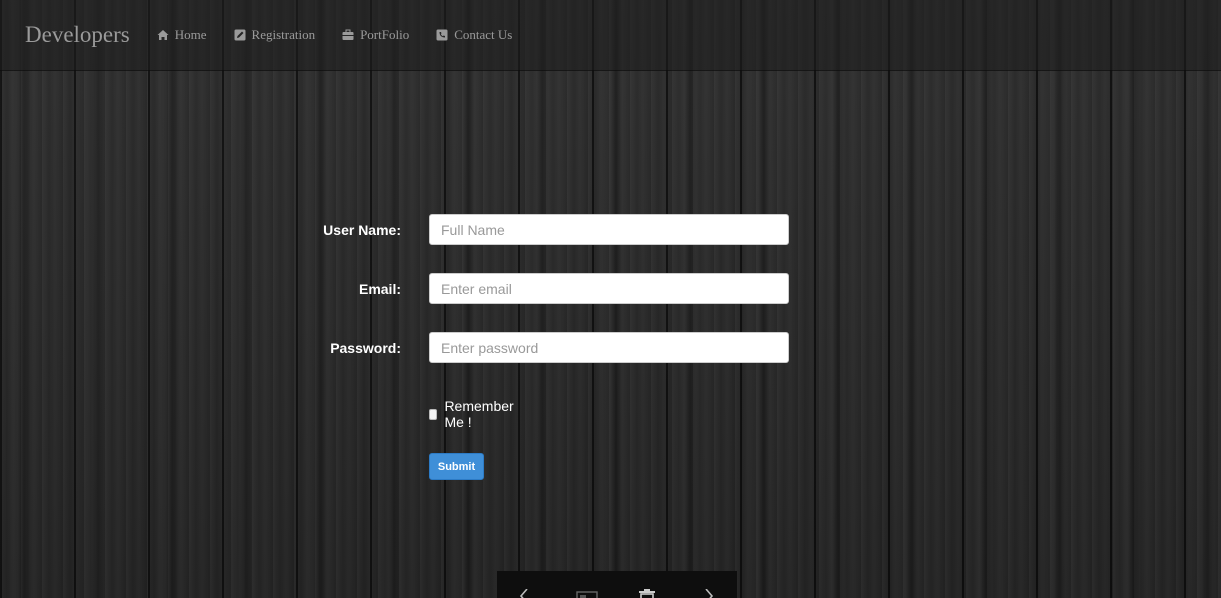 This screenshot has height=598, width=1221. I want to click on trash-icon, so click(647, 593).